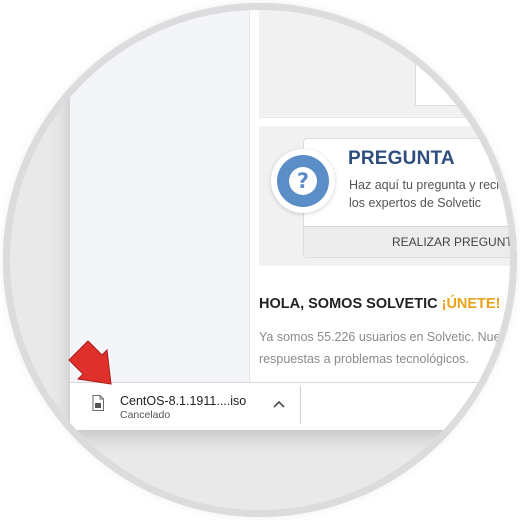 Image resolution: width=520 pixels, height=520 pixels. Describe the element at coordinates (350, 304) in the screenshot. I see `about-heading-main: HOLA, SOMOS SOLVETIC` at that location.